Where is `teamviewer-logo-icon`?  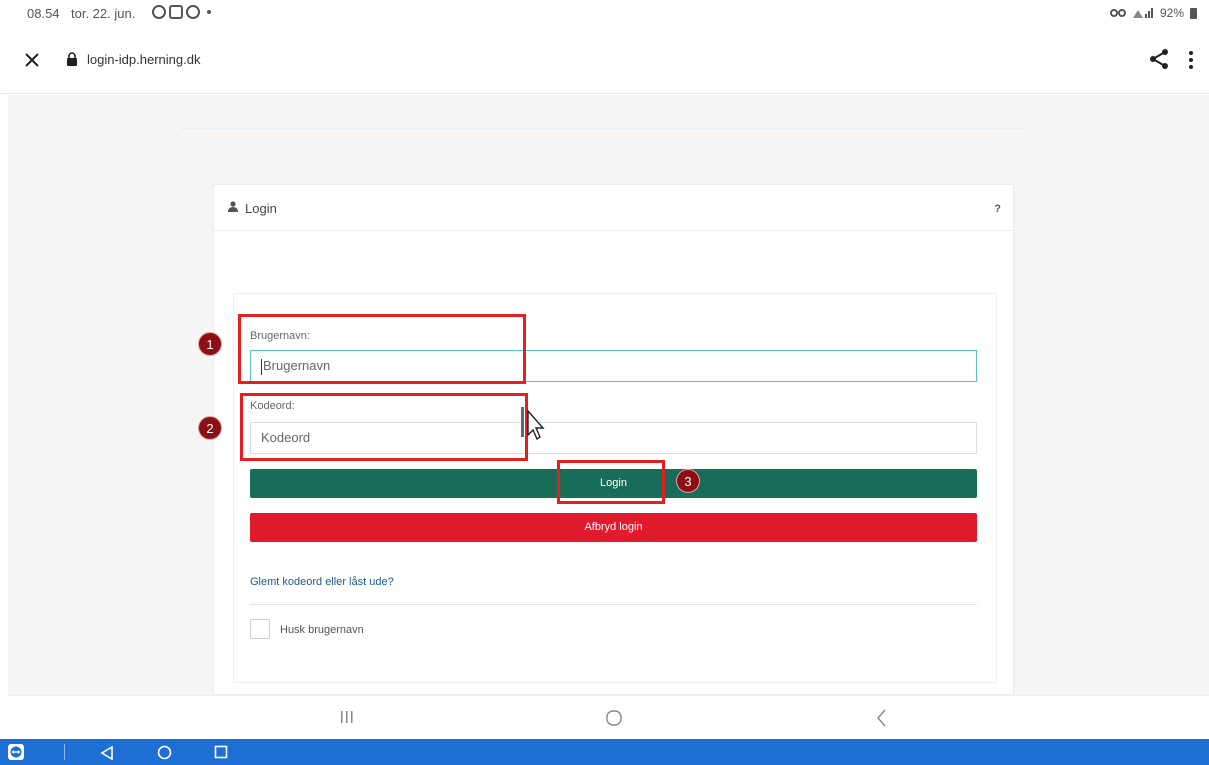 teamviewer-logo-icon is located at coordinates (16, 752).